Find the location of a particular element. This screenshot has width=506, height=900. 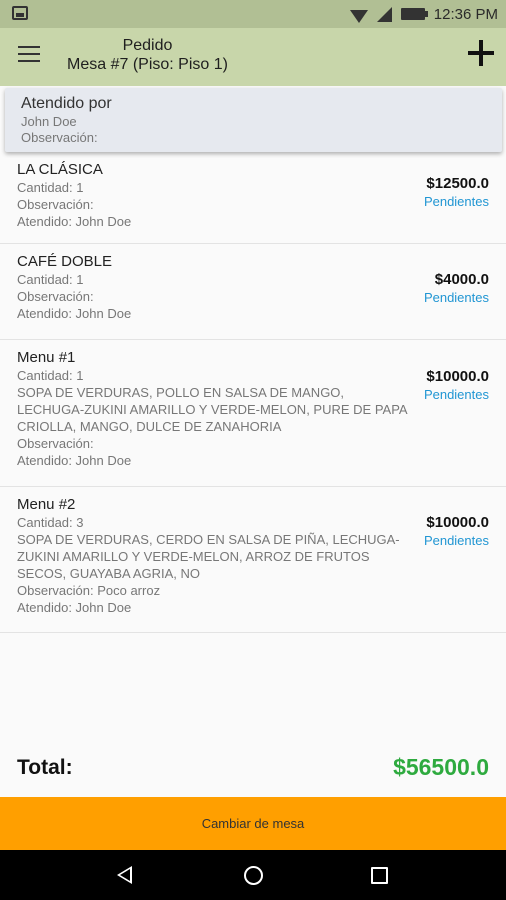

item-observation: Observación: Poco arroz is located at coordinates (89, 590).